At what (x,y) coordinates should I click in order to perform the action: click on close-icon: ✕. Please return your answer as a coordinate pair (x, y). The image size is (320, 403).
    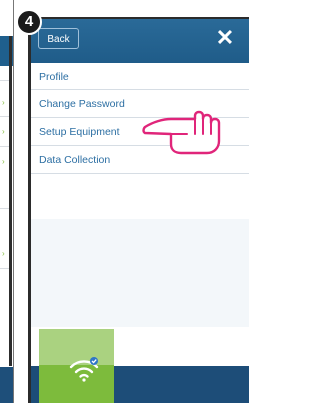
    Looking at the image, I should click on (225, 38).